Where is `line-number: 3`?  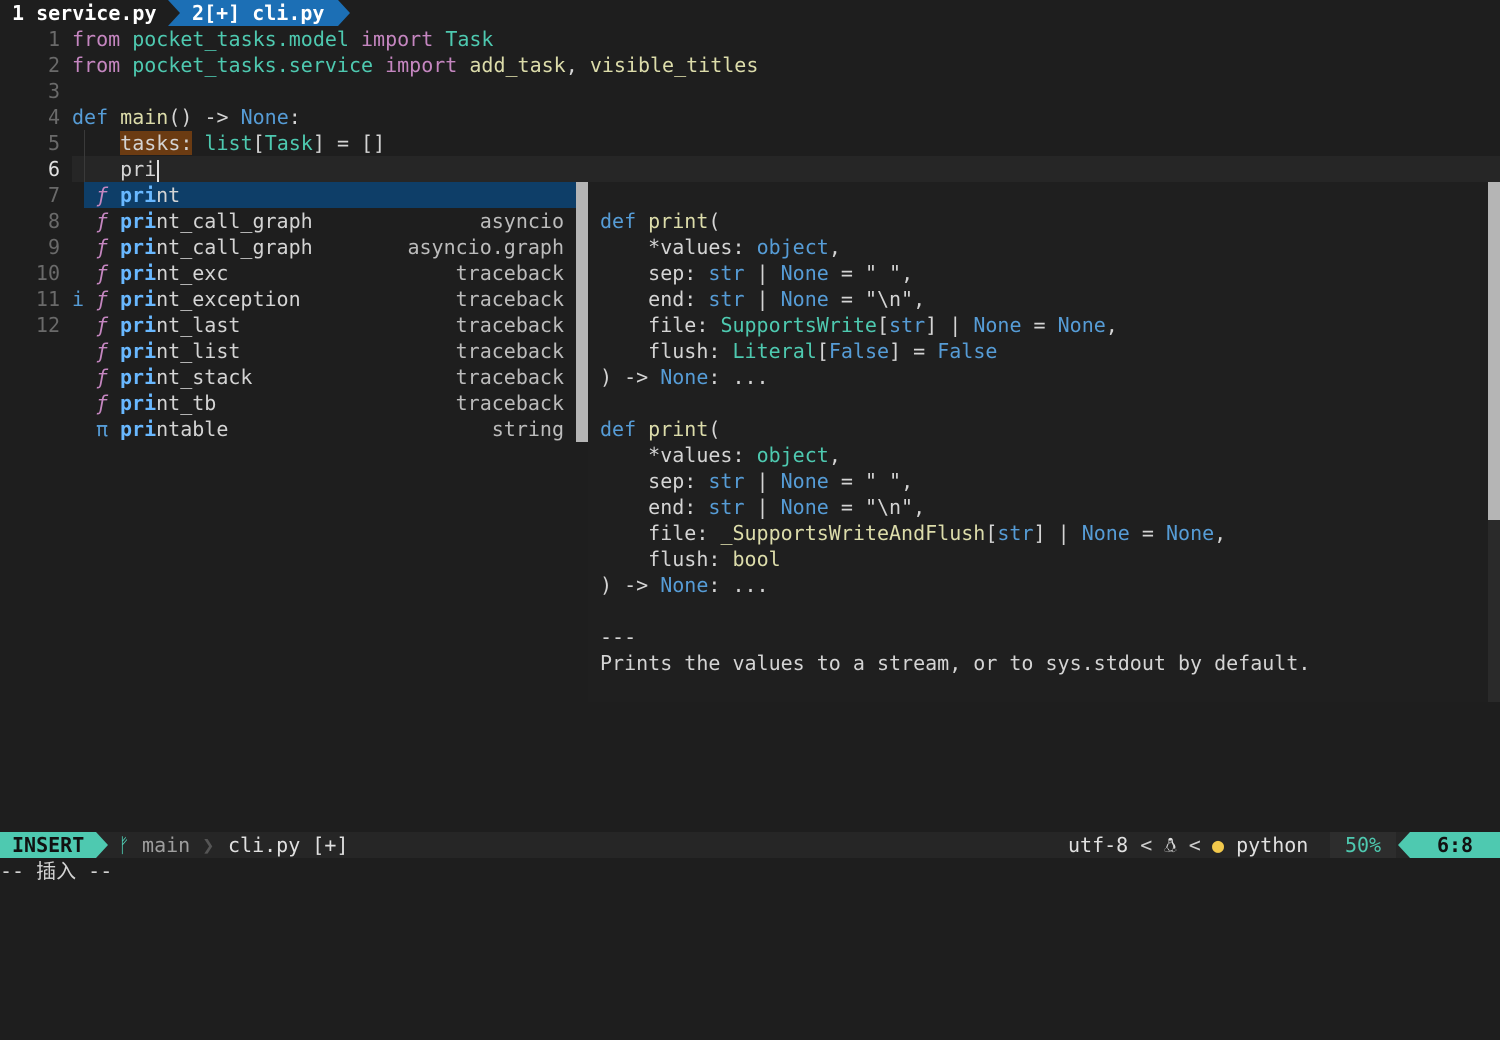
line-number: 3 is located at coordinates (53, 91).